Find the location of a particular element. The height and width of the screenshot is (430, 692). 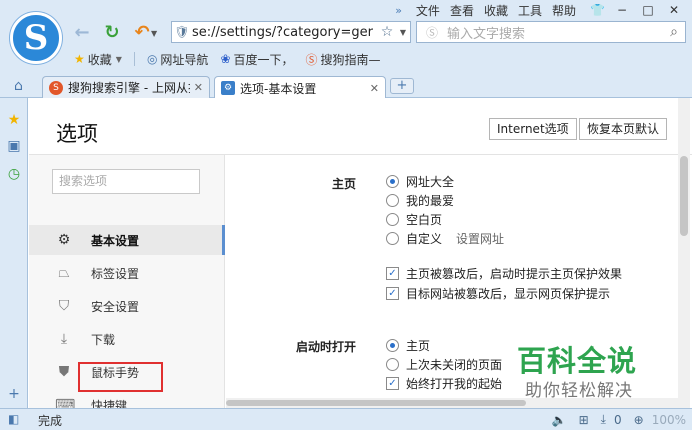

bookmark-label: 网址导航 is located at coordinates (184, 59).